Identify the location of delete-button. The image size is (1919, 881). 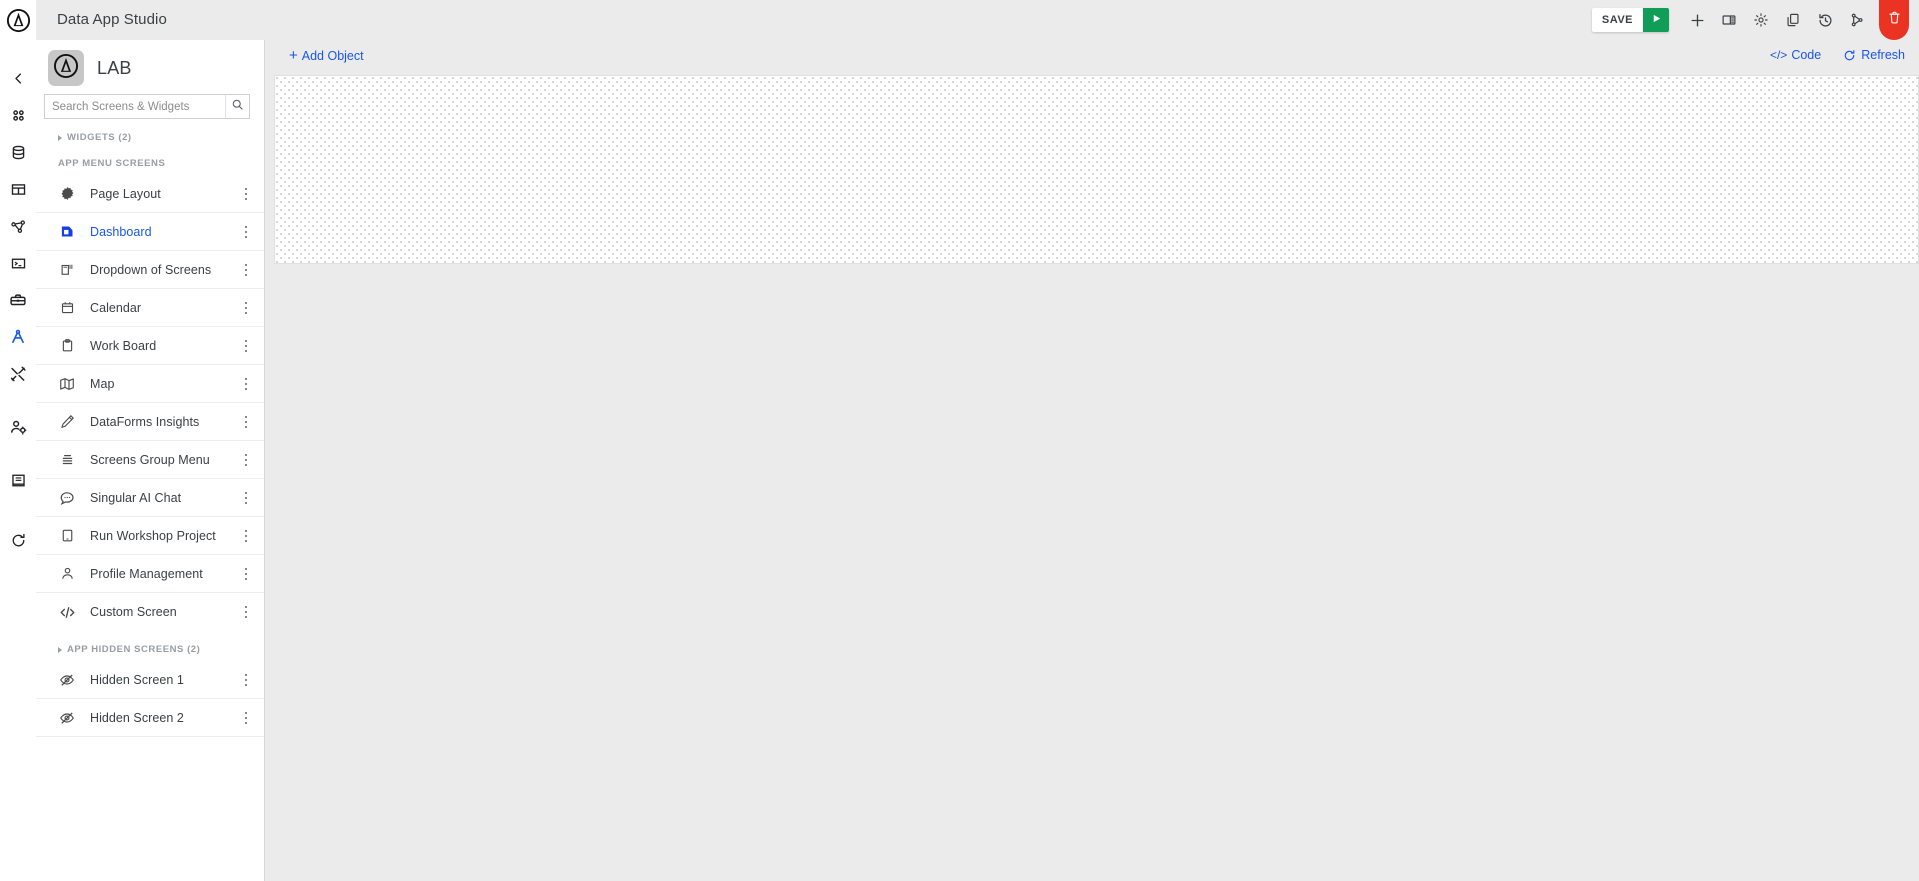
(1894, 20).